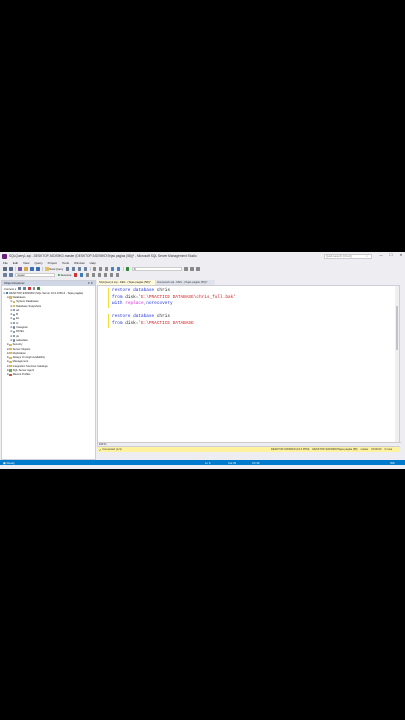 The width and height of the screenshot is (405, 720). I want to click on save-all-icon, so click(38, 269).